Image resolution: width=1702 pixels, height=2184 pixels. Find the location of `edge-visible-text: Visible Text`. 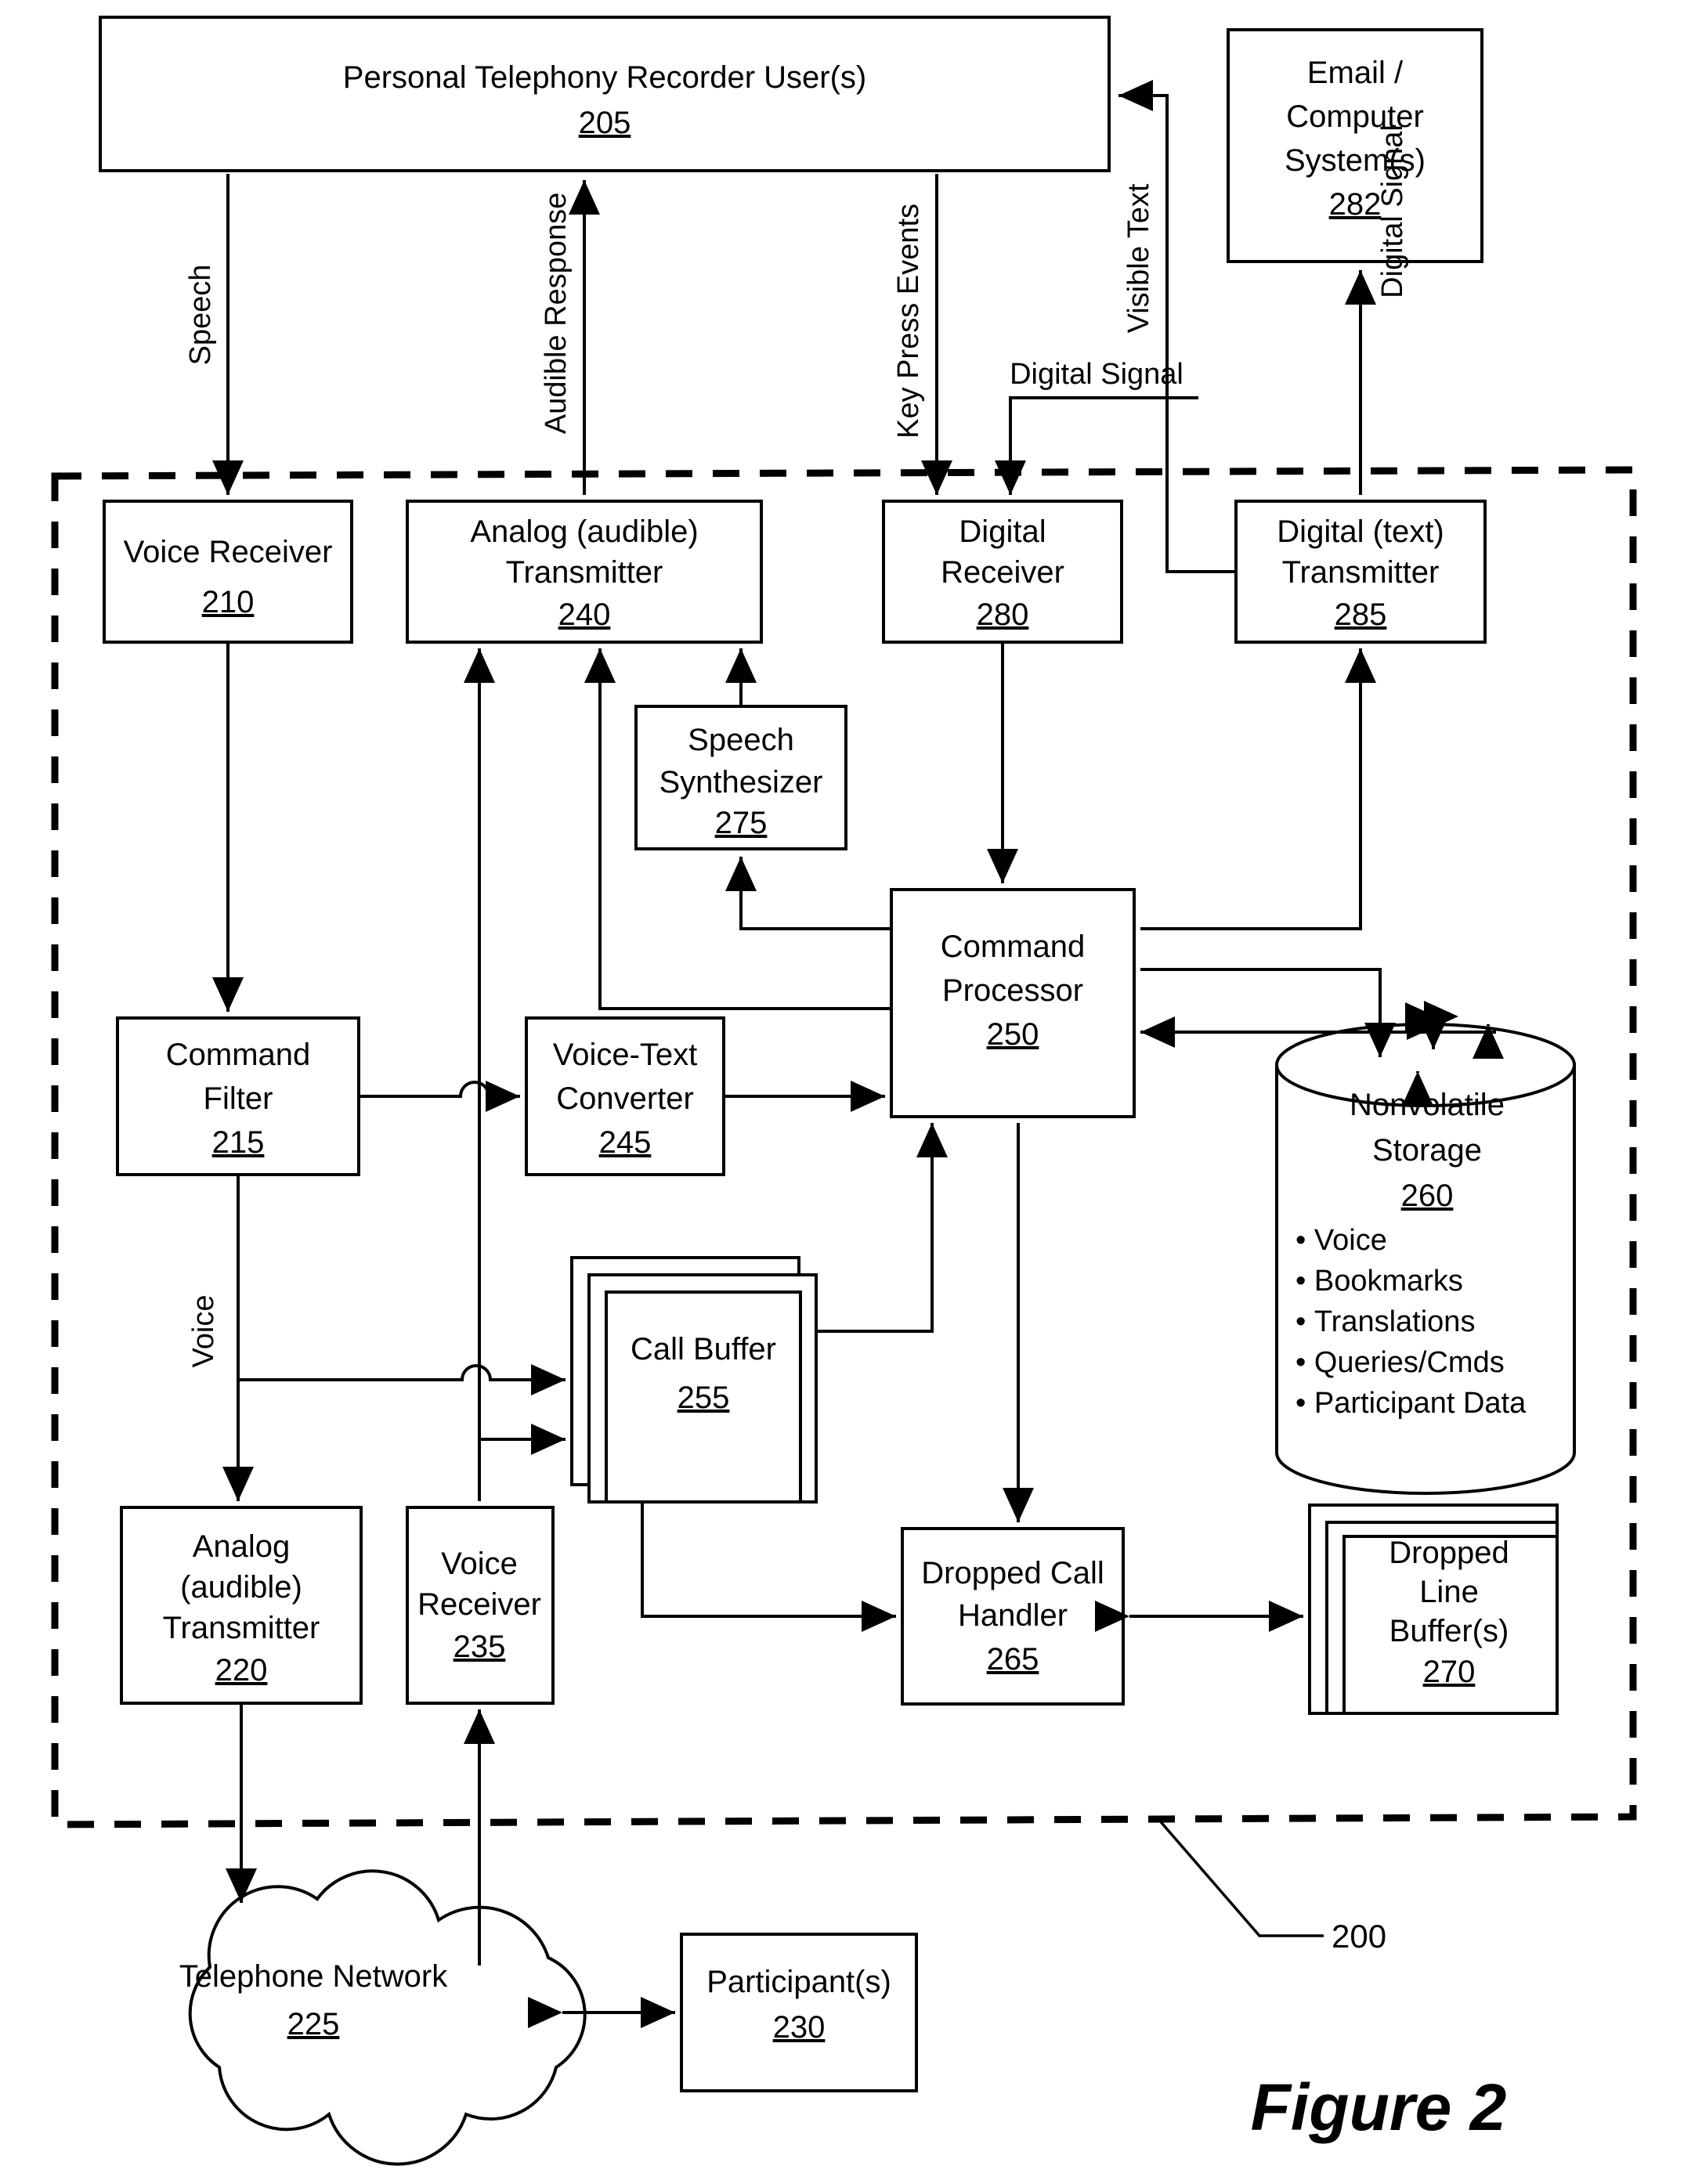

edge-visible-text: Visible Text is located at coordinates (1177, 326).